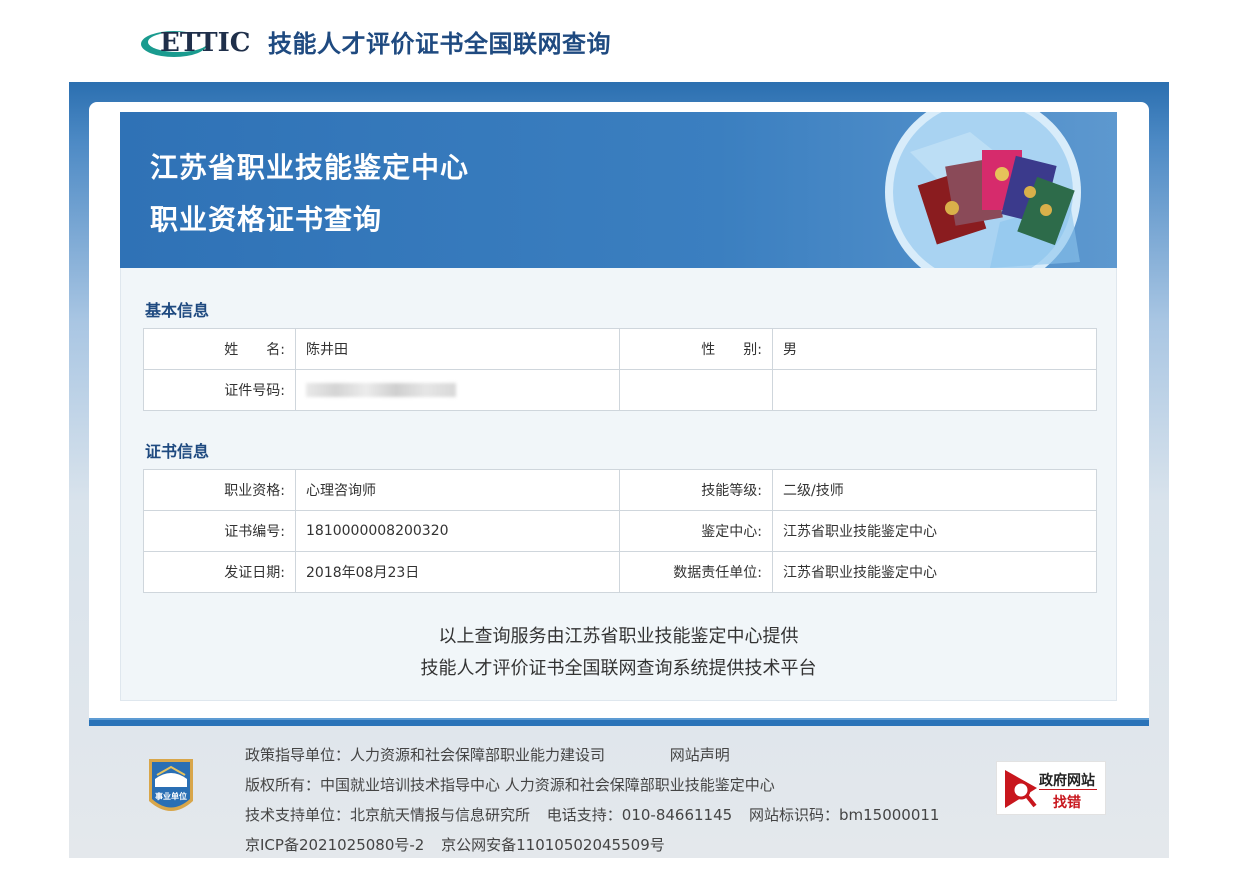 The height and width of the screenshot is (888, 1254). Describe the element at coordinates (388, 815) in the screenshot. I see `tech-support-unit: 技术支持单位：北京航天情报与信息研究所` at that location.